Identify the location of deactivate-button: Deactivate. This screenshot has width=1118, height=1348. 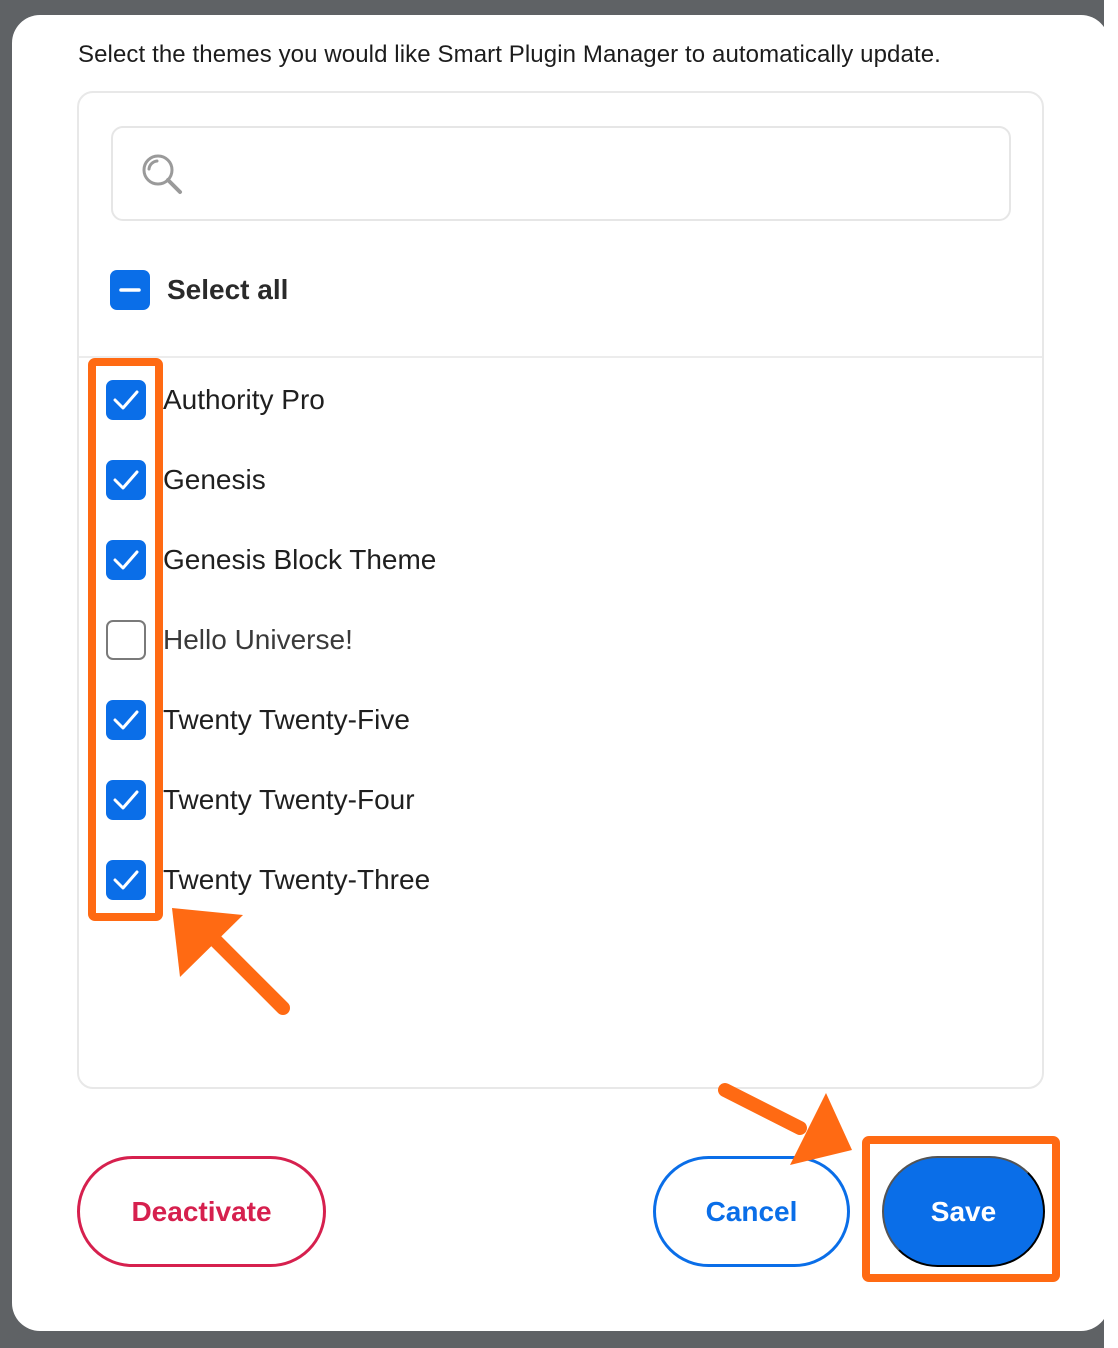
(201, 1211).